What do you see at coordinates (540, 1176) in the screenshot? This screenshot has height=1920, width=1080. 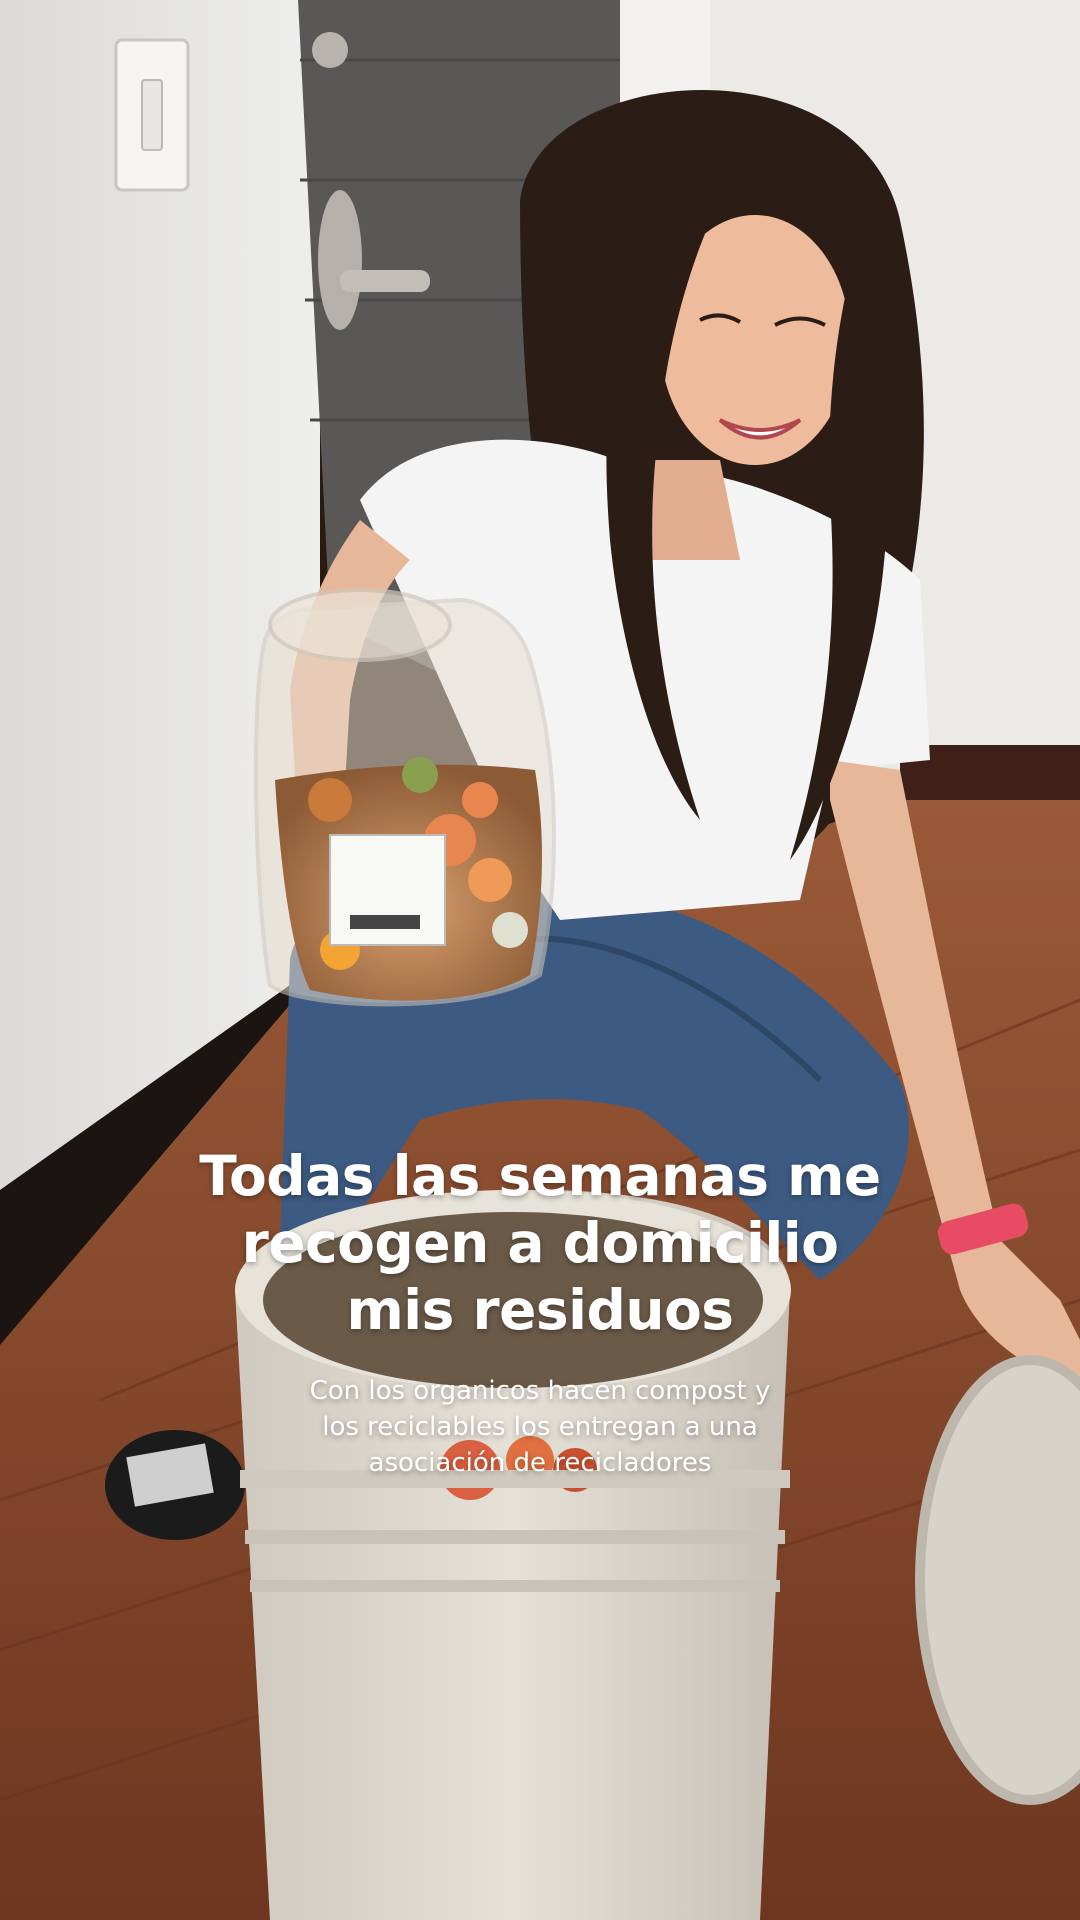 I see `caption-title-line-1: Todas las semanas me` at bounding box center [540, 1176].